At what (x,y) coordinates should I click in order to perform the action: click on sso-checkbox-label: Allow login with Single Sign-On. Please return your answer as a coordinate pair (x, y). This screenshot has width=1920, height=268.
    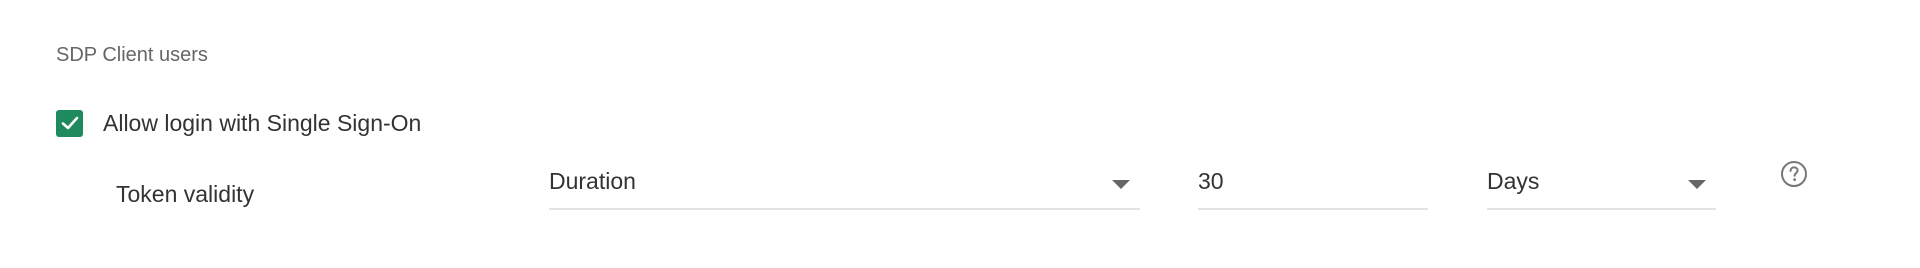
    Looking at the image, I should click on (262, 123).